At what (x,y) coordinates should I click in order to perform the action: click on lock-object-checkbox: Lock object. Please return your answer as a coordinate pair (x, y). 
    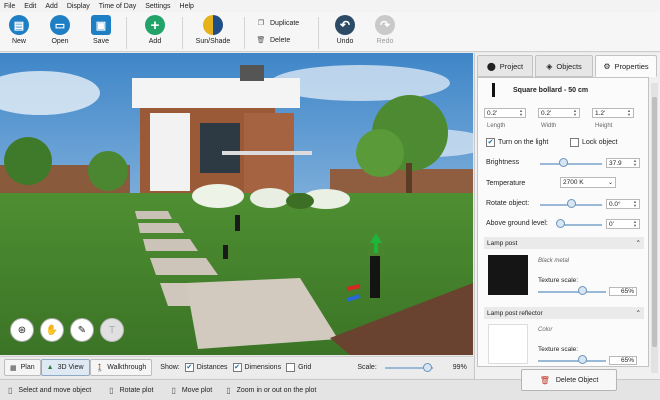
    Looking at the image, I should click on (593, 142).